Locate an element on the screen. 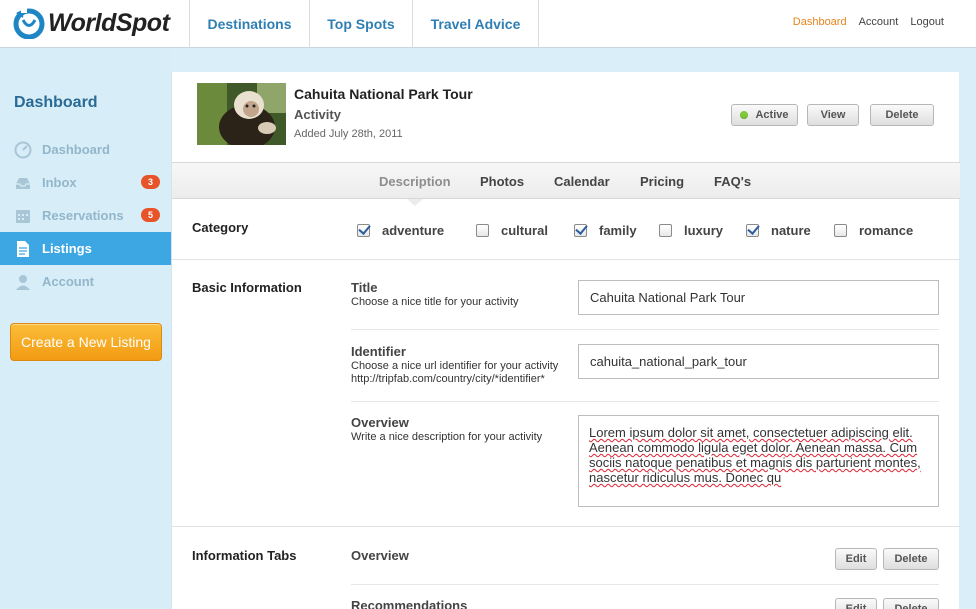  worldspot-logo-icon is located at coordinates (29, 23).